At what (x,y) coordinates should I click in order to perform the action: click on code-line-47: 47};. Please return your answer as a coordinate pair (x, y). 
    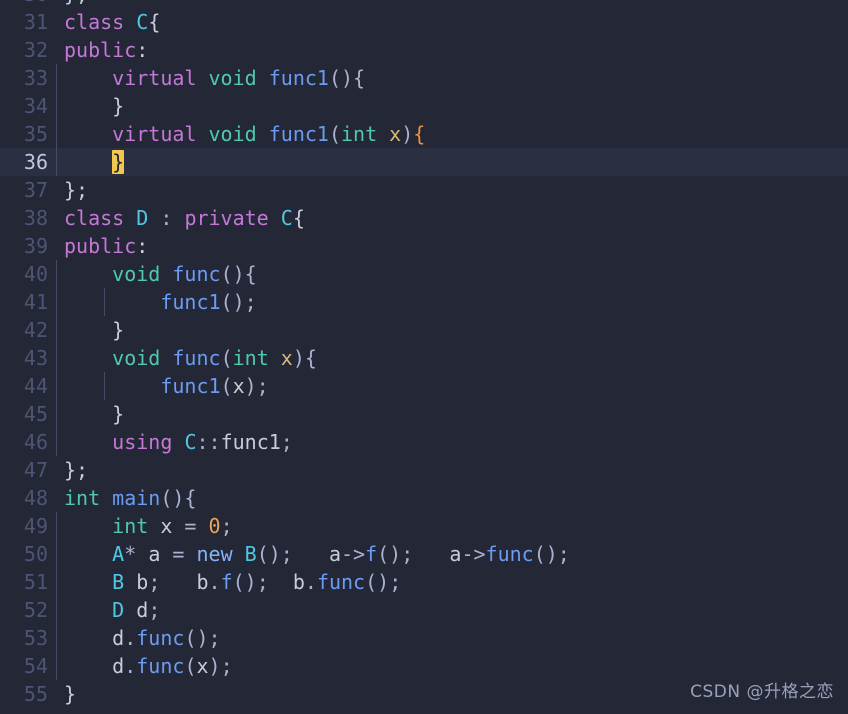
    Looking at the image, I should click on (424, 470).